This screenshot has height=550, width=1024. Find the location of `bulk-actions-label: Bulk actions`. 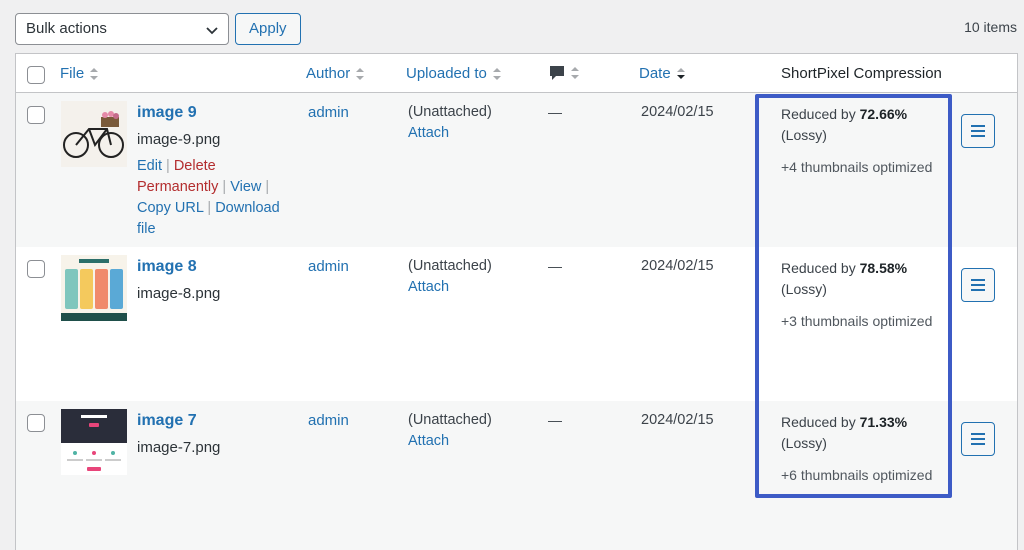

bulk-actions-label: Bulk actions is located at coordinates (66, 28).